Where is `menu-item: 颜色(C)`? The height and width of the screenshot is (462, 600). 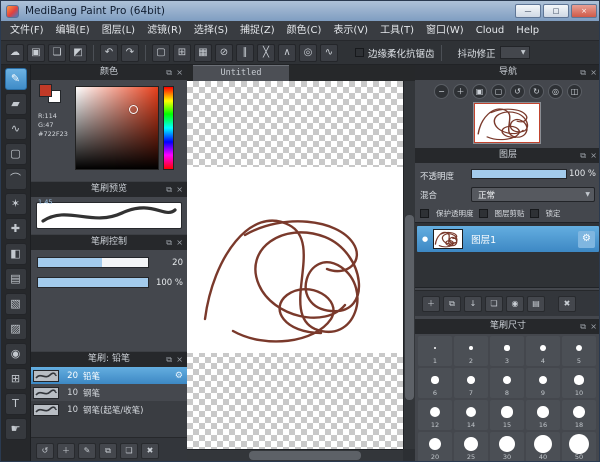
menu-item: 颜色(C) is located at coordinates (304, 31).